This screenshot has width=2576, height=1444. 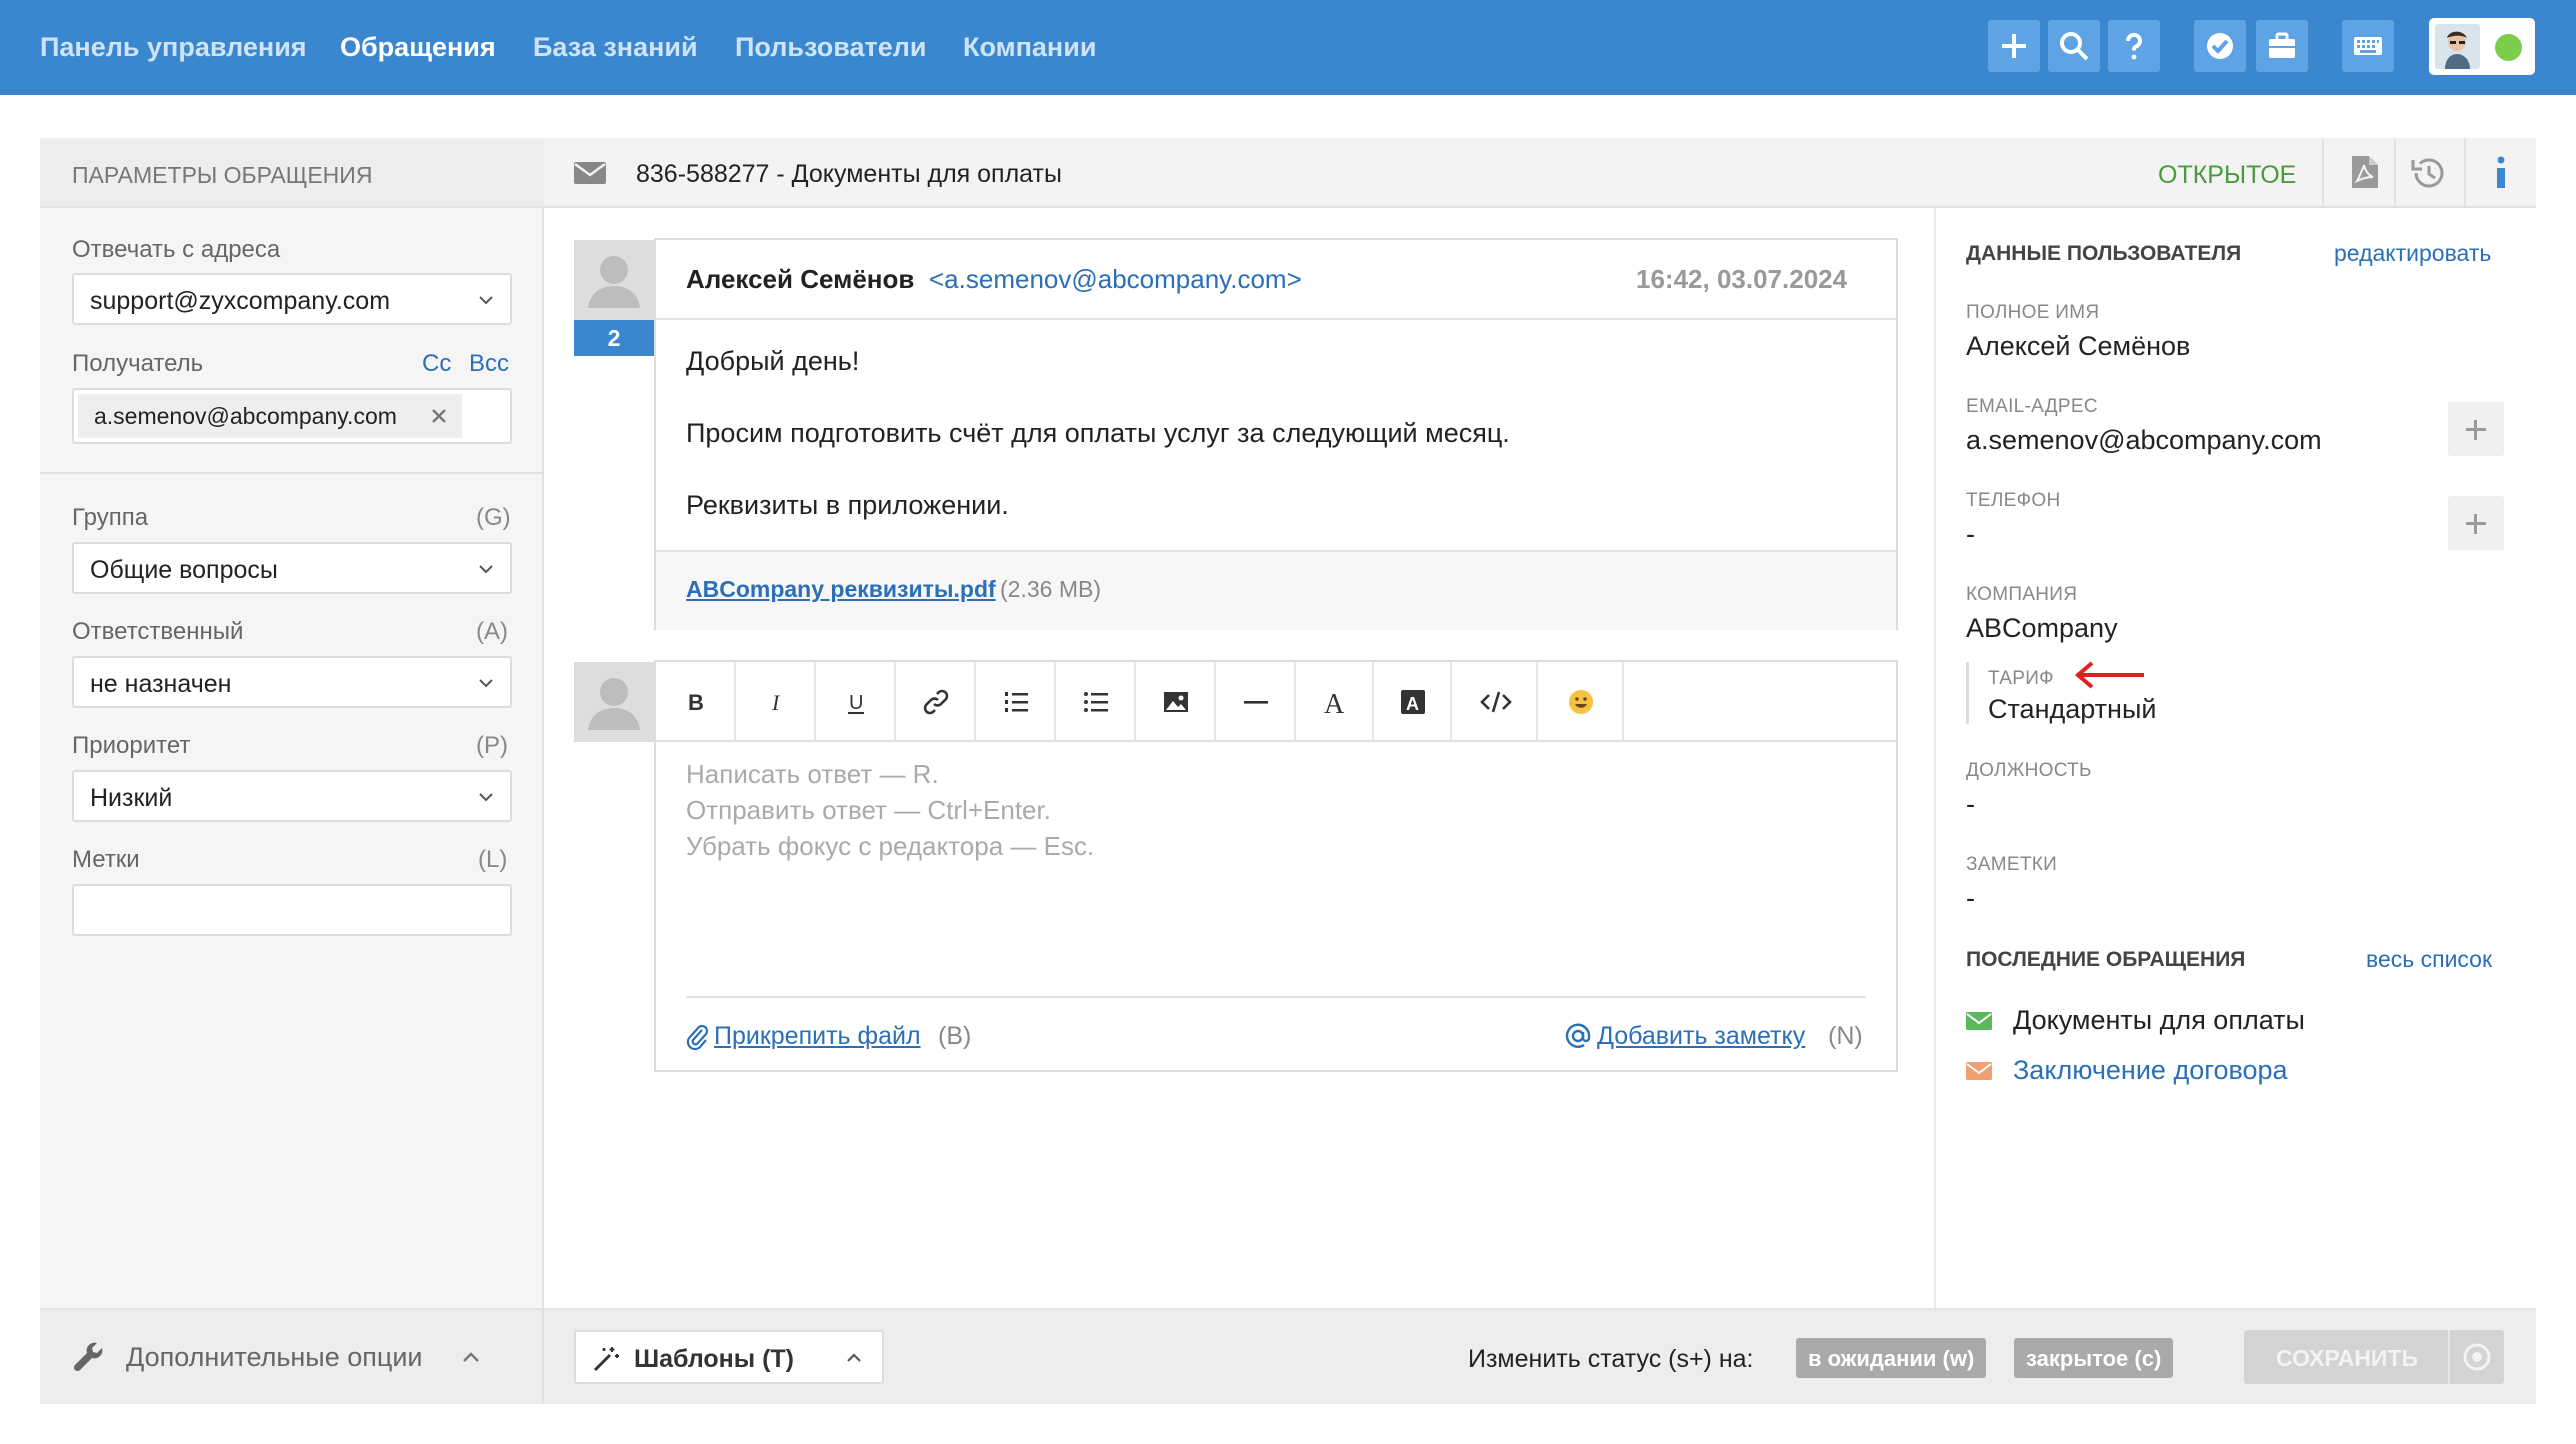 What do you see at coordinates (439, 416) in the screenshot?
I see `remove-recipient-icon` at bounding box center [439, 416].